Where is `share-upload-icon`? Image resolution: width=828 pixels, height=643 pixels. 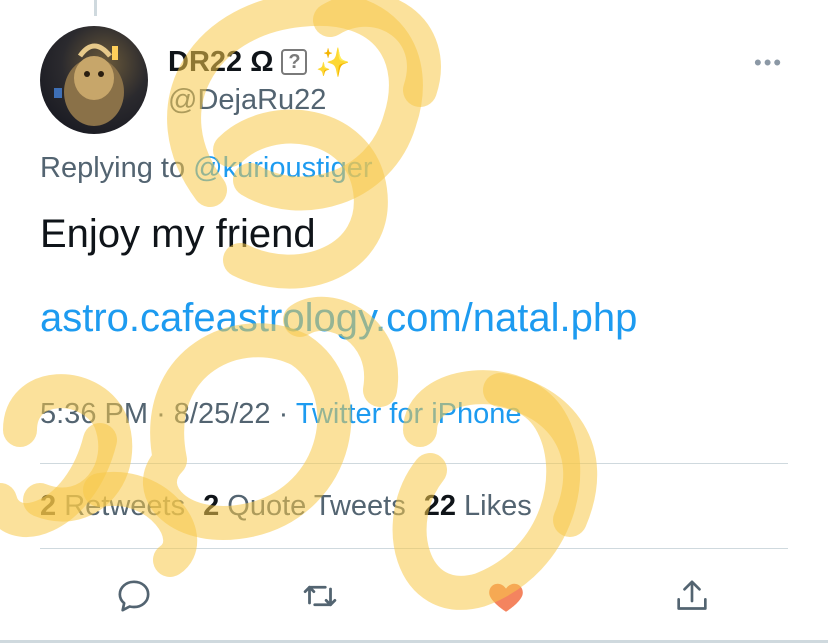 share-upload-icon is located at coordinates (692, 595).